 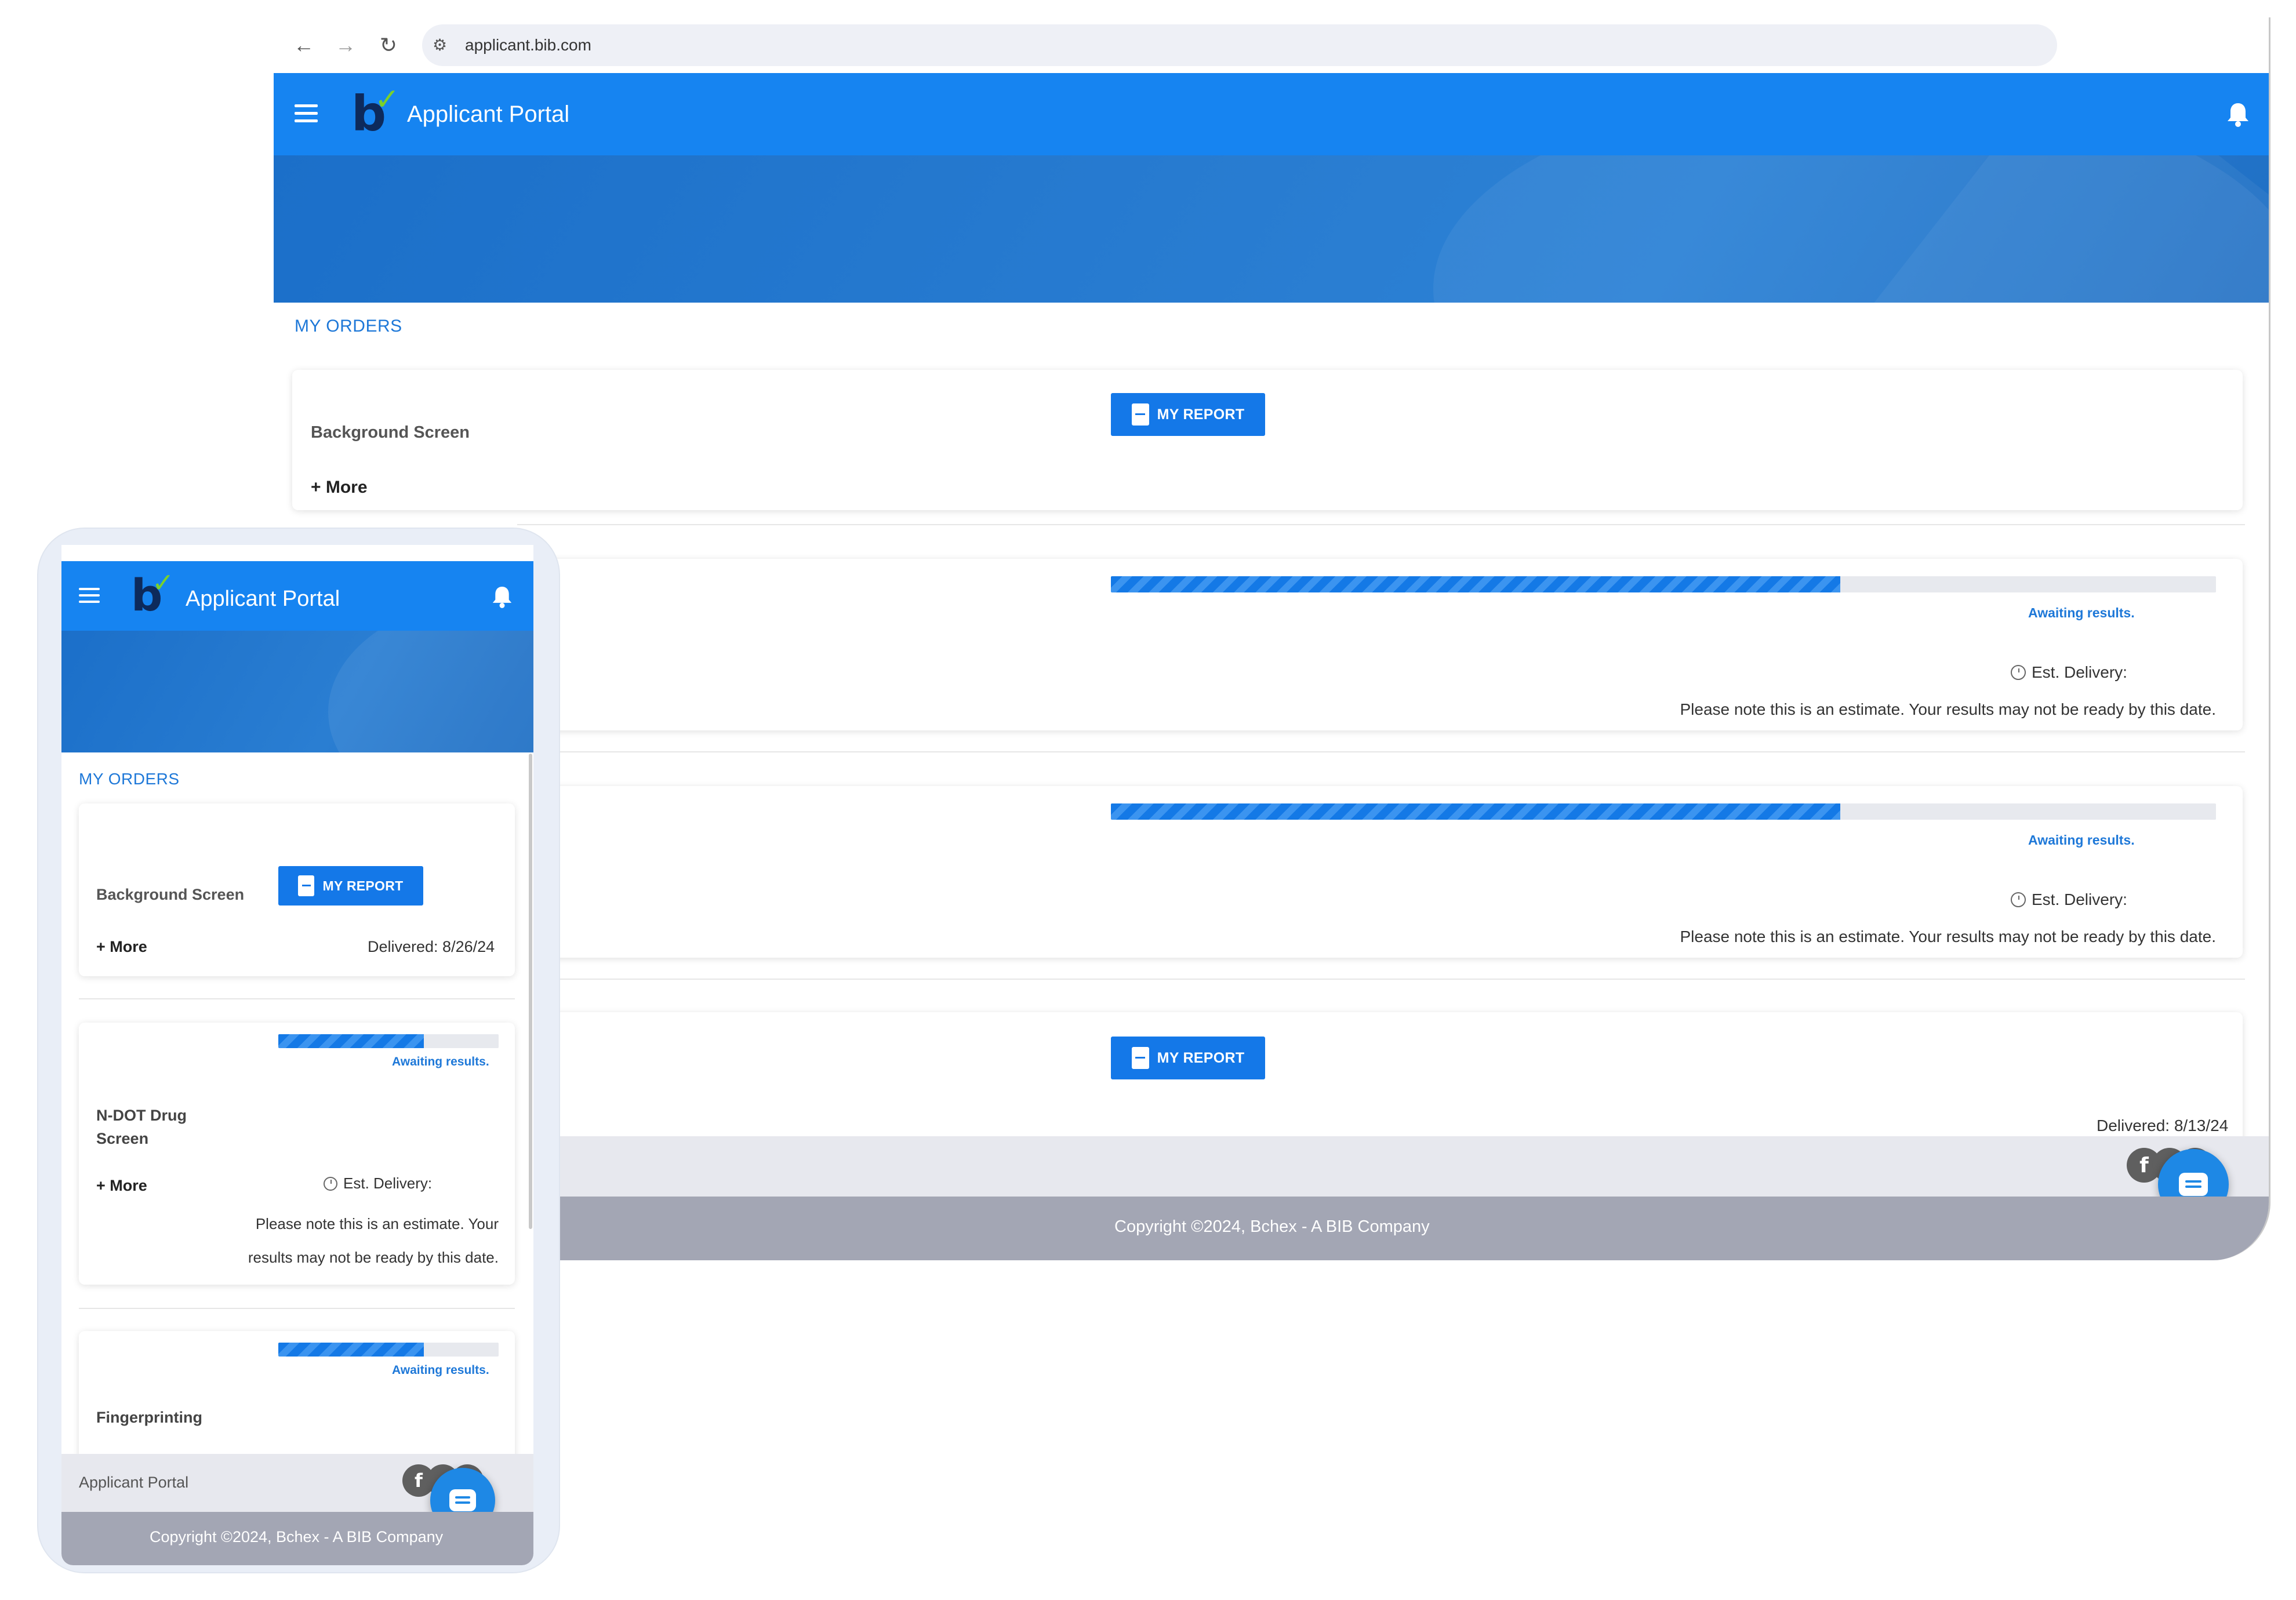 I want to click on footer-copyright-bar: Copyright ©2024, Bchex - A BIB Company, so click(x=1271, y=1228).